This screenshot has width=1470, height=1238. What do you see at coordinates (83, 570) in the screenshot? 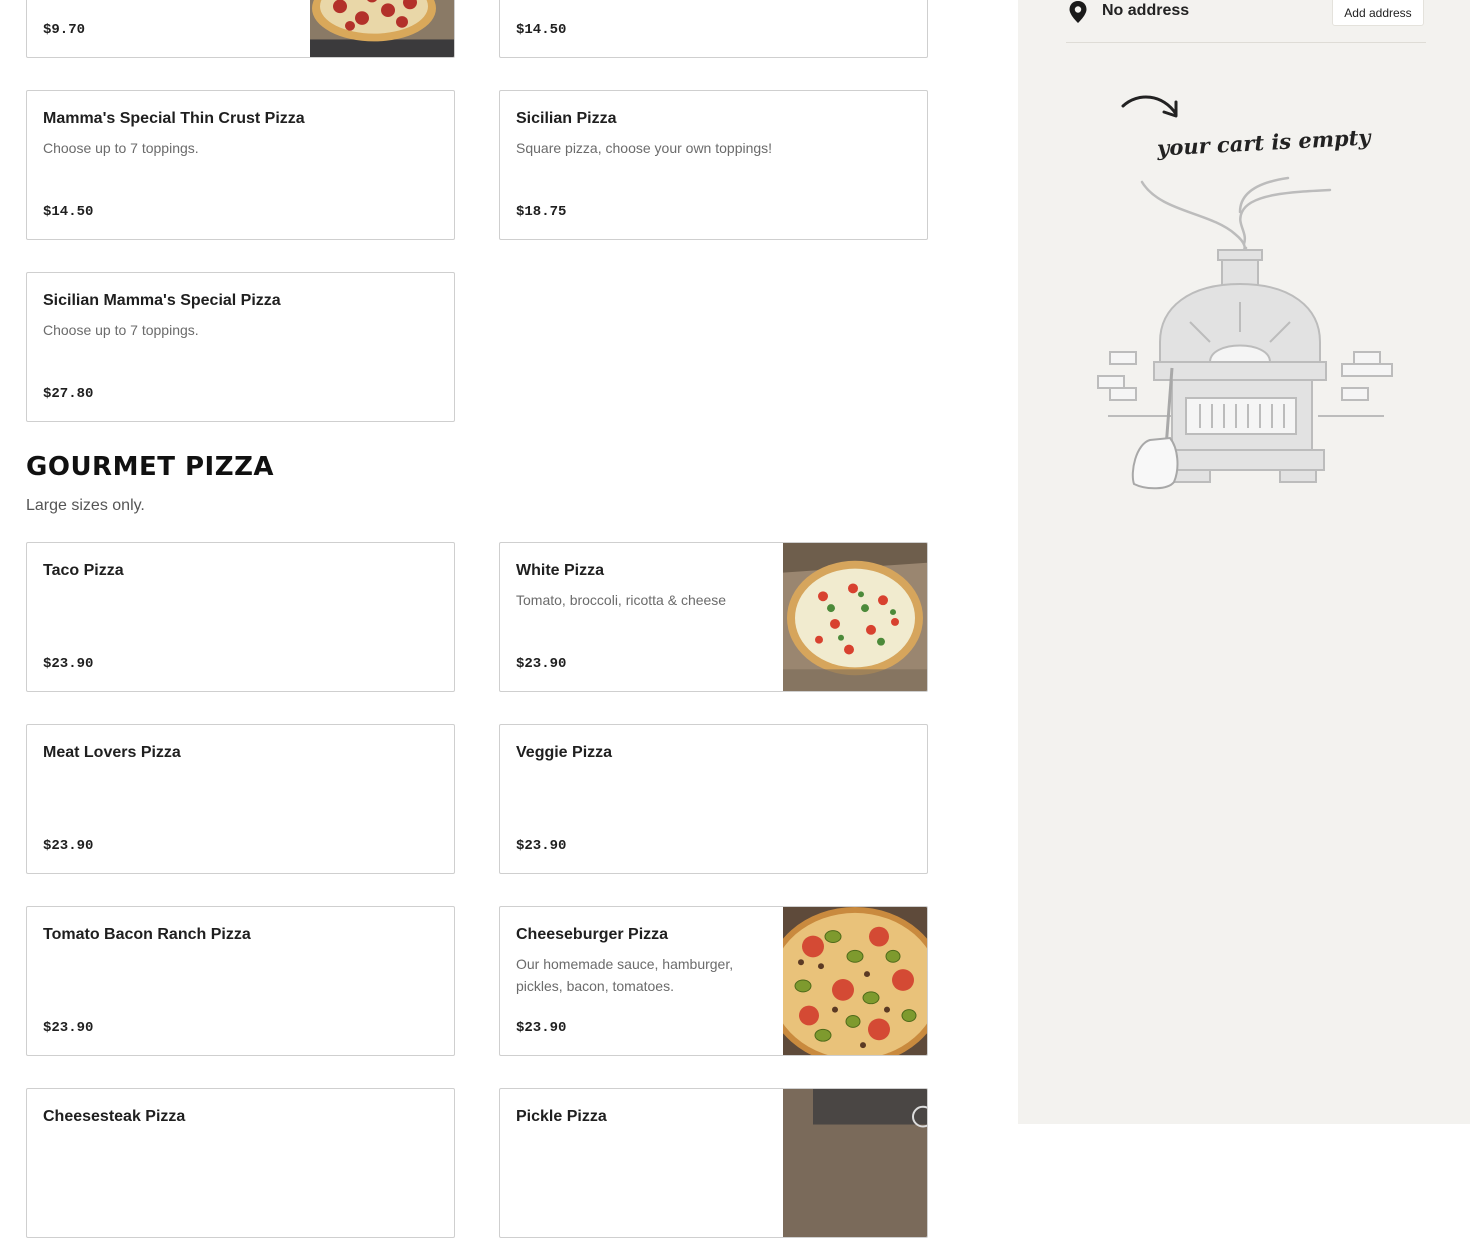
I see `item-name: Taco Pizza` at bounding box center [83, 570].